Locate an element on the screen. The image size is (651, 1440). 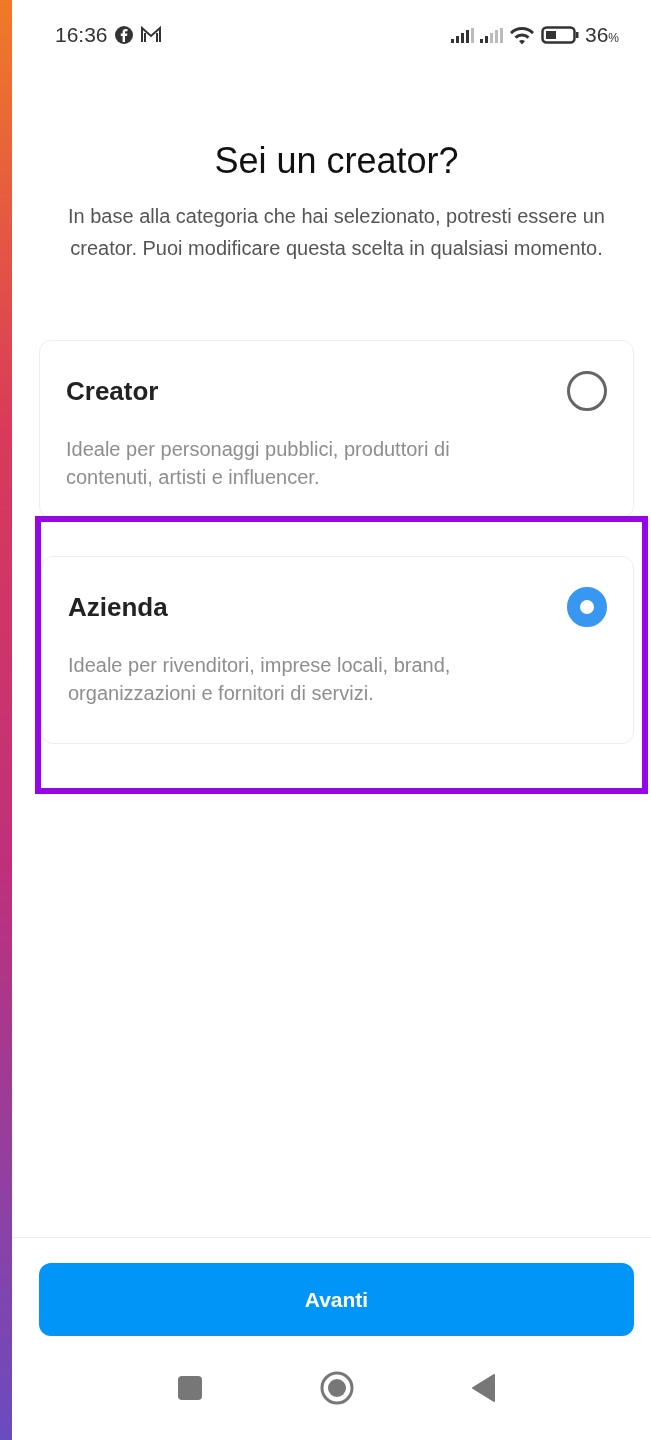
option-card: Creator Ideale per personaggi pubblici, produttori di contenuti, artisti e influencer. is located at coordinates (336, 429).